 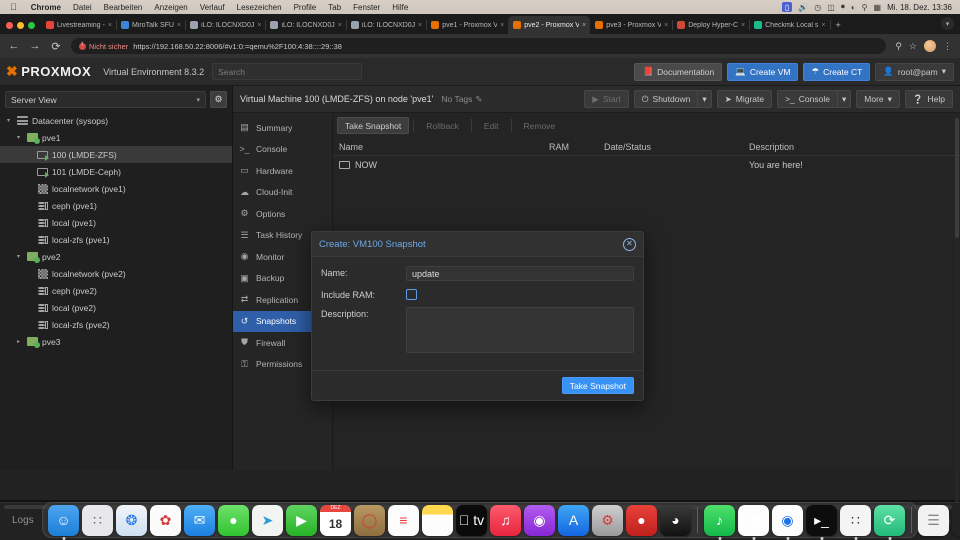 What do you see at coordinates (540, 125) in the screenshot?
I see `remove-button: Remove` at bounding box center [540, 125].